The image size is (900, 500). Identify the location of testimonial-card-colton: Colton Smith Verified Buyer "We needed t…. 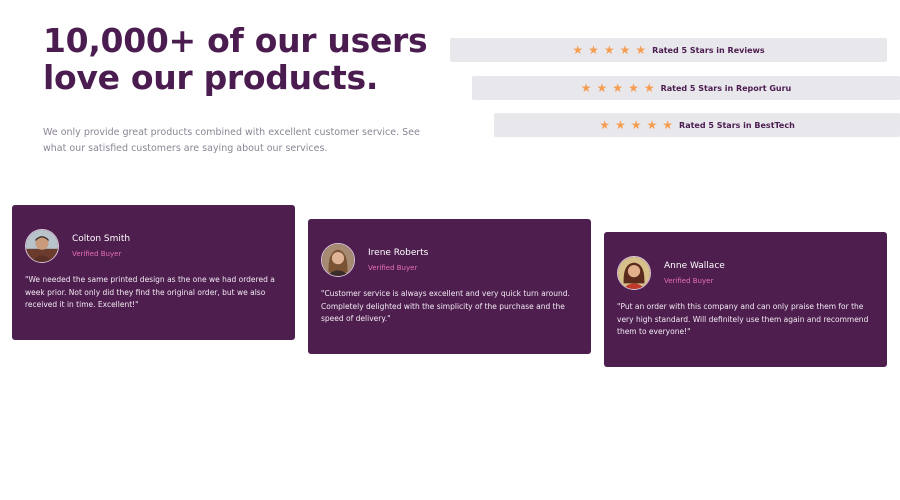
(153, 272).